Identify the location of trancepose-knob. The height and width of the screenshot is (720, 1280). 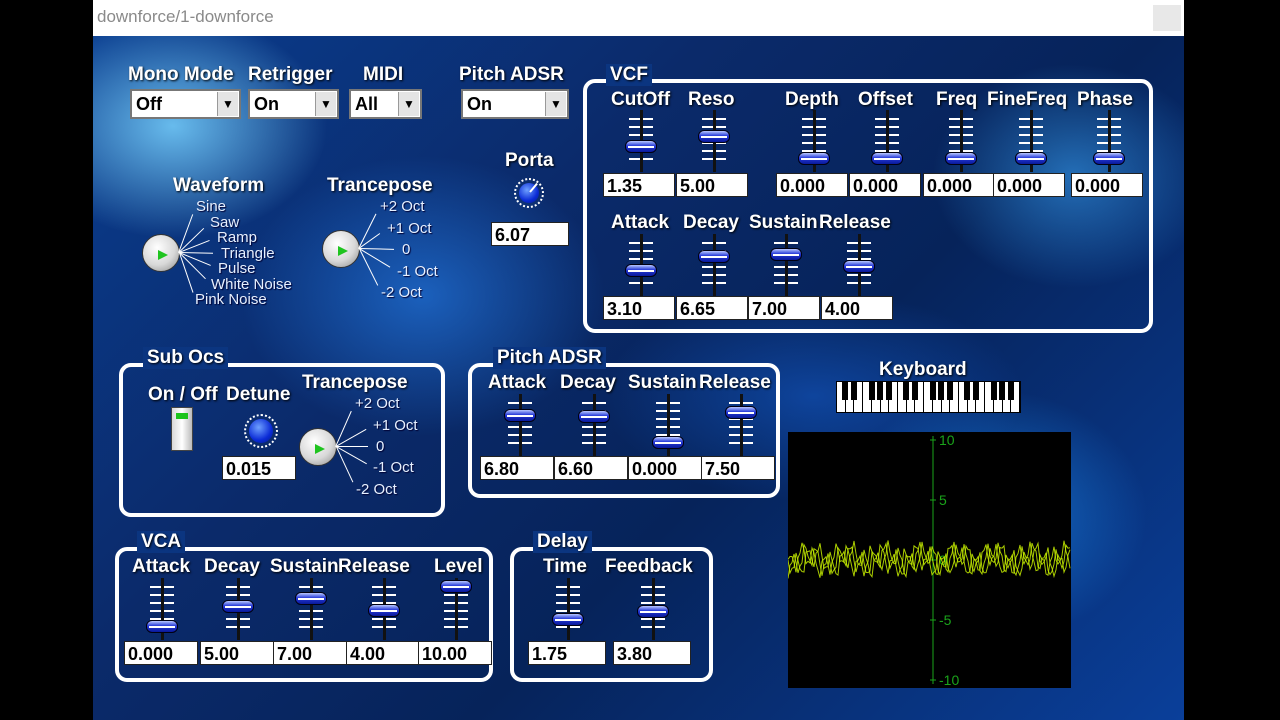
(341, 249).